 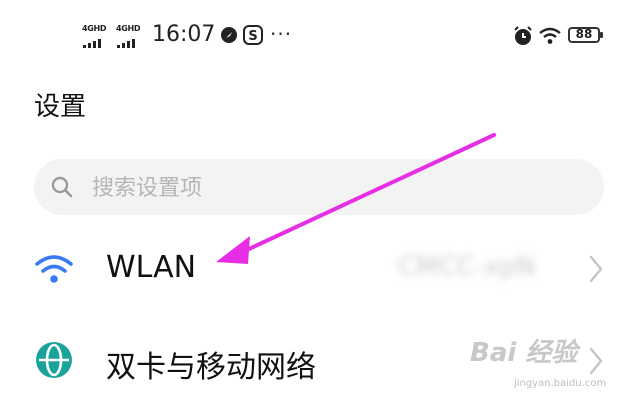 I want to click on search-icon, so click(x=62, y=187).